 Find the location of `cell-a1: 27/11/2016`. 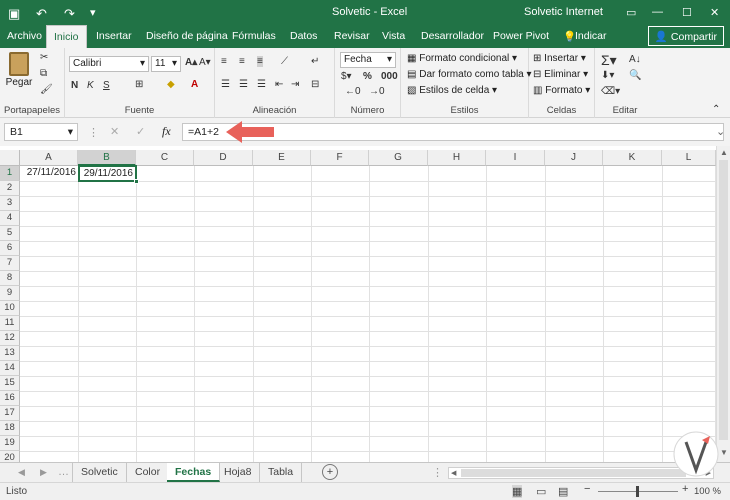

cell-a1: 27/11/2016 is located at coordinates (49, 173).